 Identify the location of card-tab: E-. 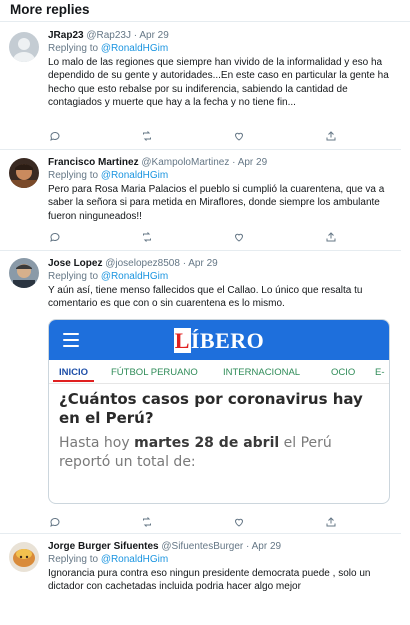
(380, 372).